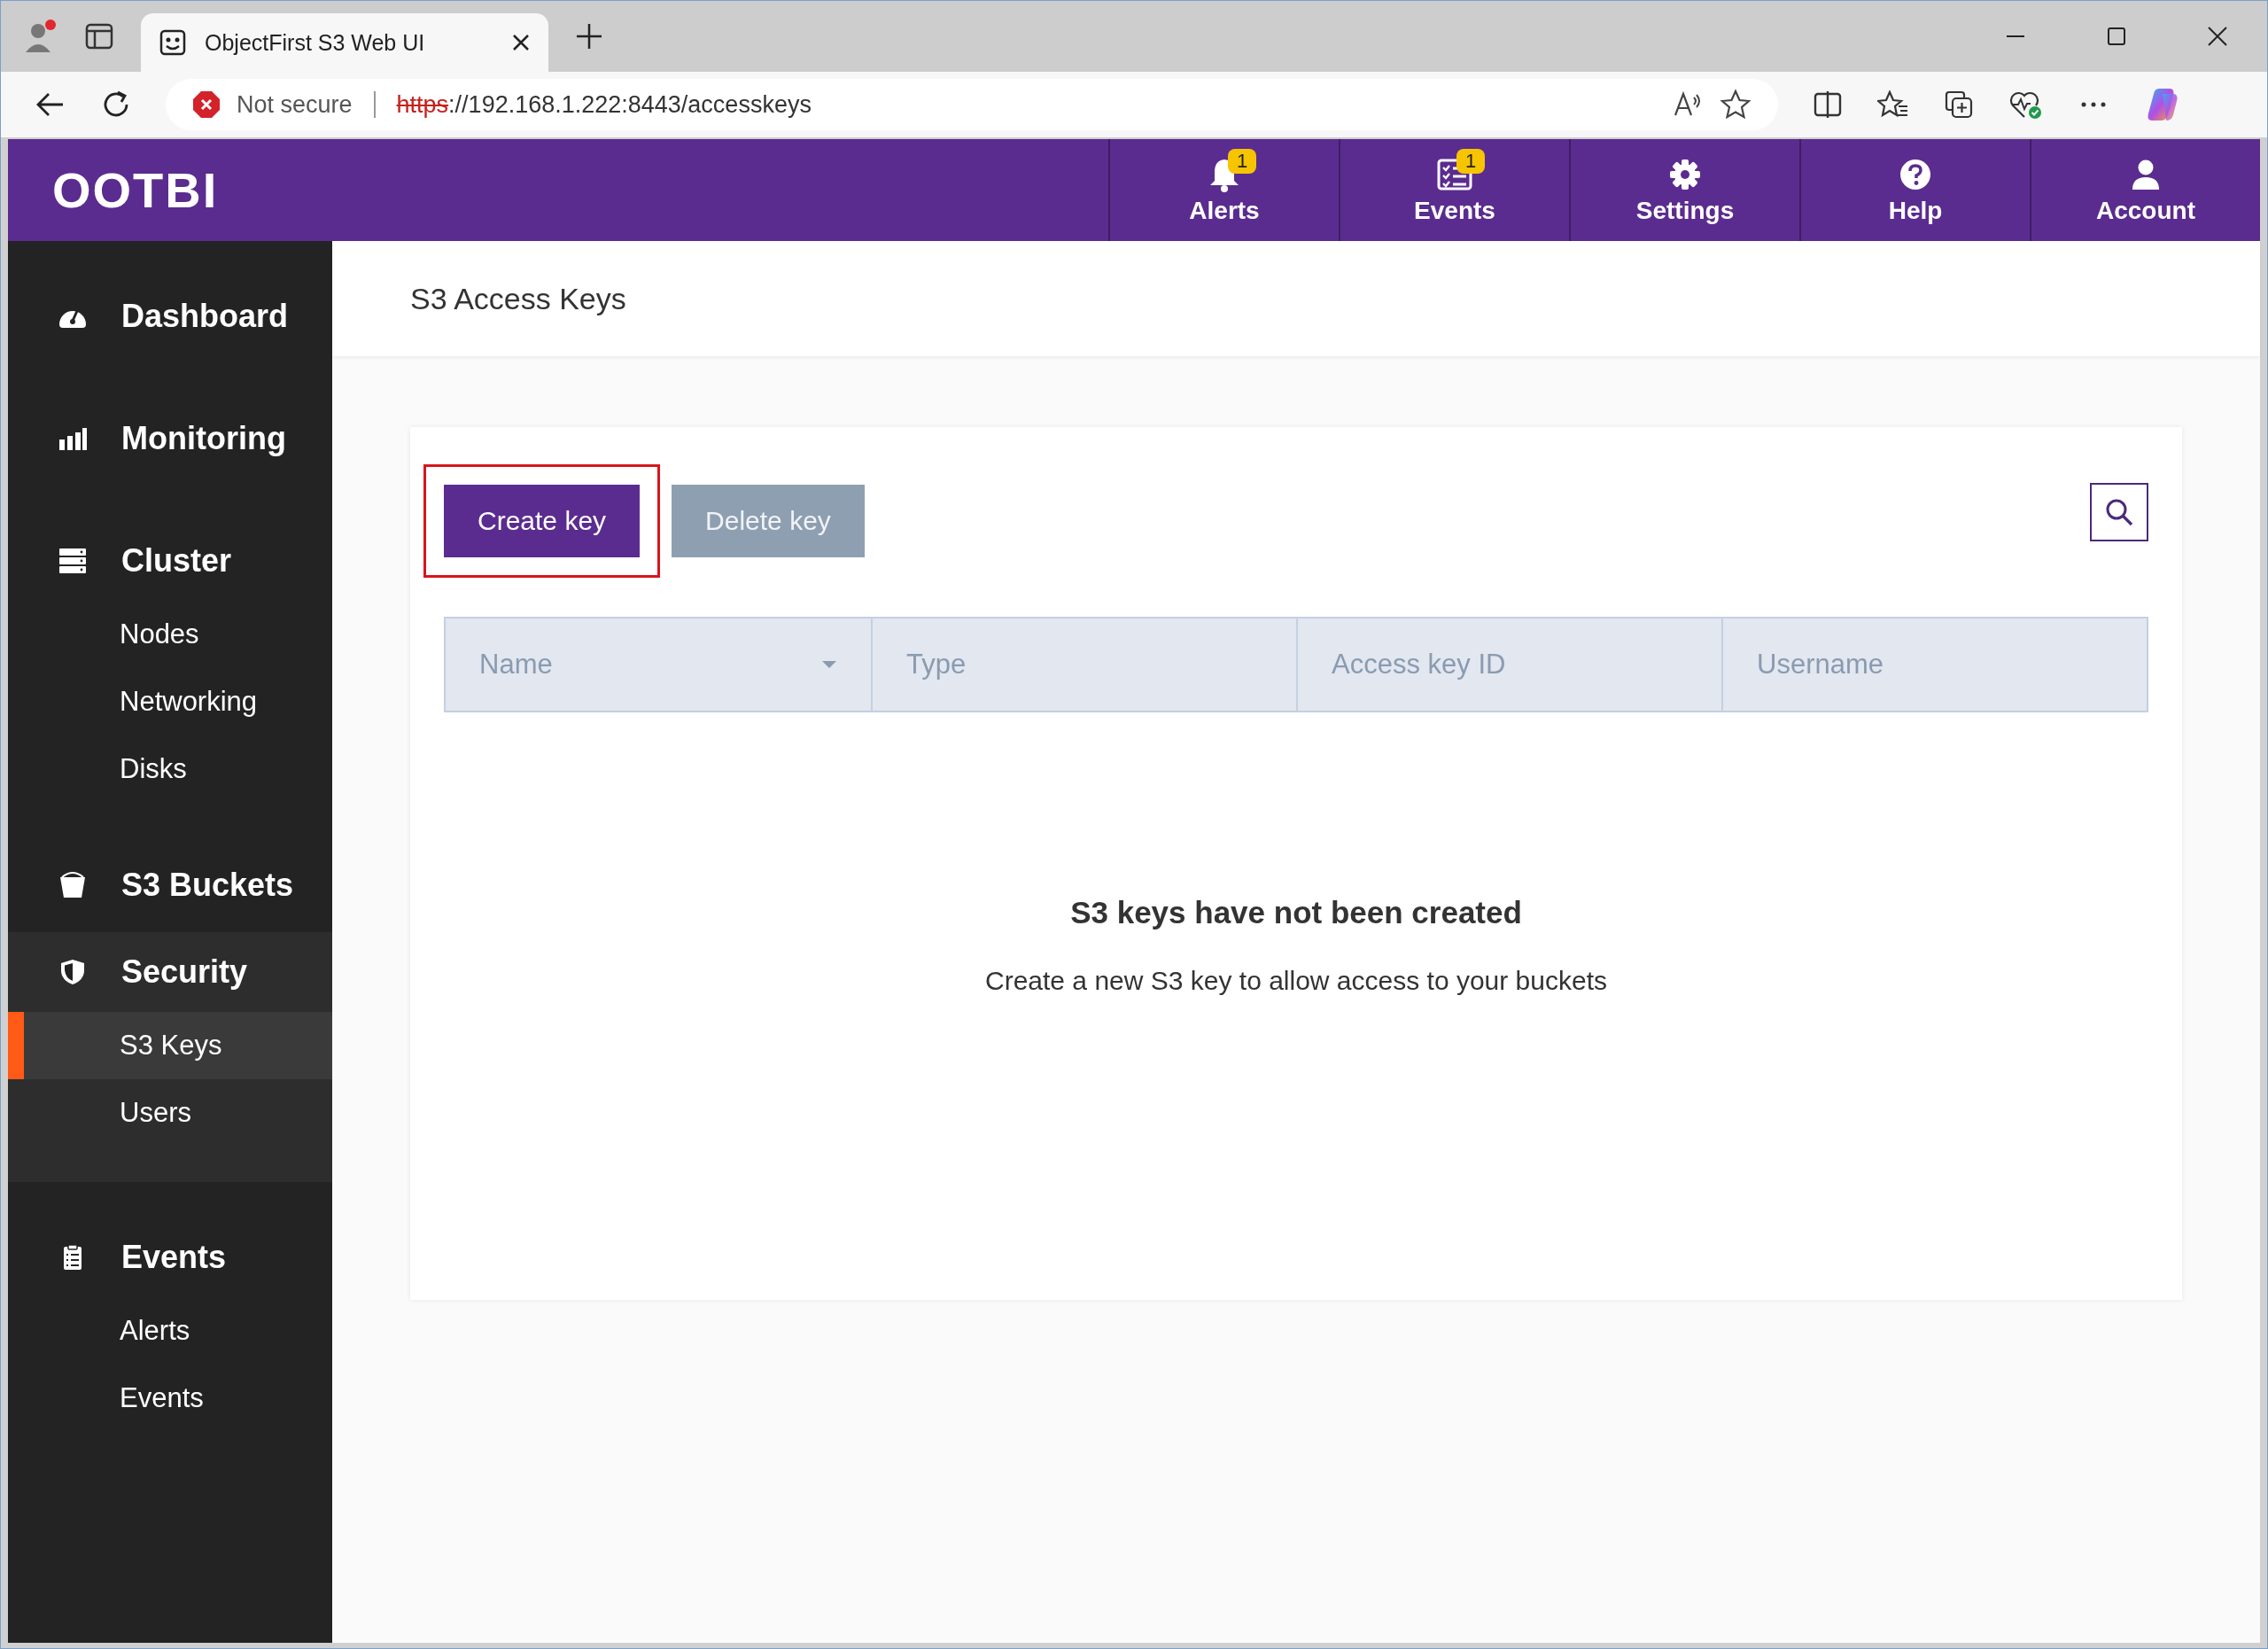 This screenshot has height=1649, width=2268. What do you see at coordinates (135, 190) in the screenshot?
I see `logo: OOTBI` at bounding box center [135, 190].